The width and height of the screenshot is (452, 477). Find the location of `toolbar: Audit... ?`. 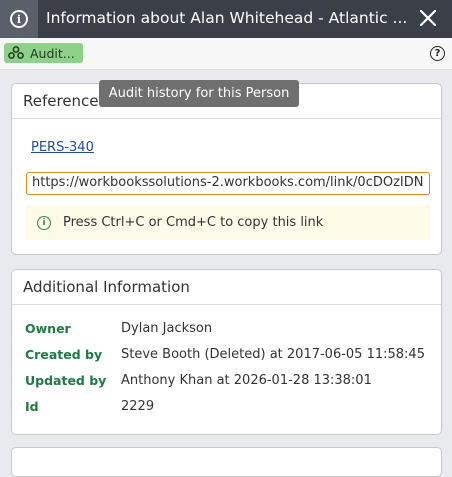

toolbar: Audit... ? is located at coordinates (226, 54).